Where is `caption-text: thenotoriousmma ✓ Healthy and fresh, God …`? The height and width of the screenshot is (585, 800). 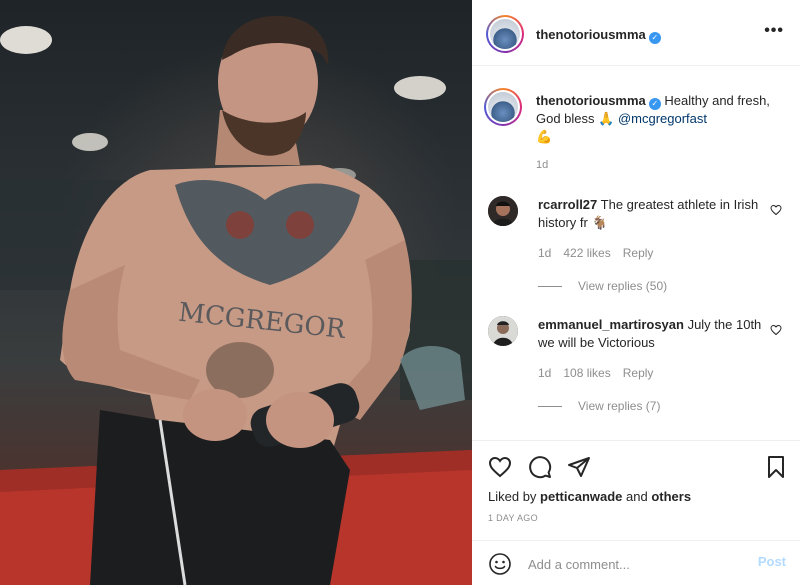
caption-text: thenotoriousmma ✓ Healthy and fresh, God … is located at coordinates (663, 133).